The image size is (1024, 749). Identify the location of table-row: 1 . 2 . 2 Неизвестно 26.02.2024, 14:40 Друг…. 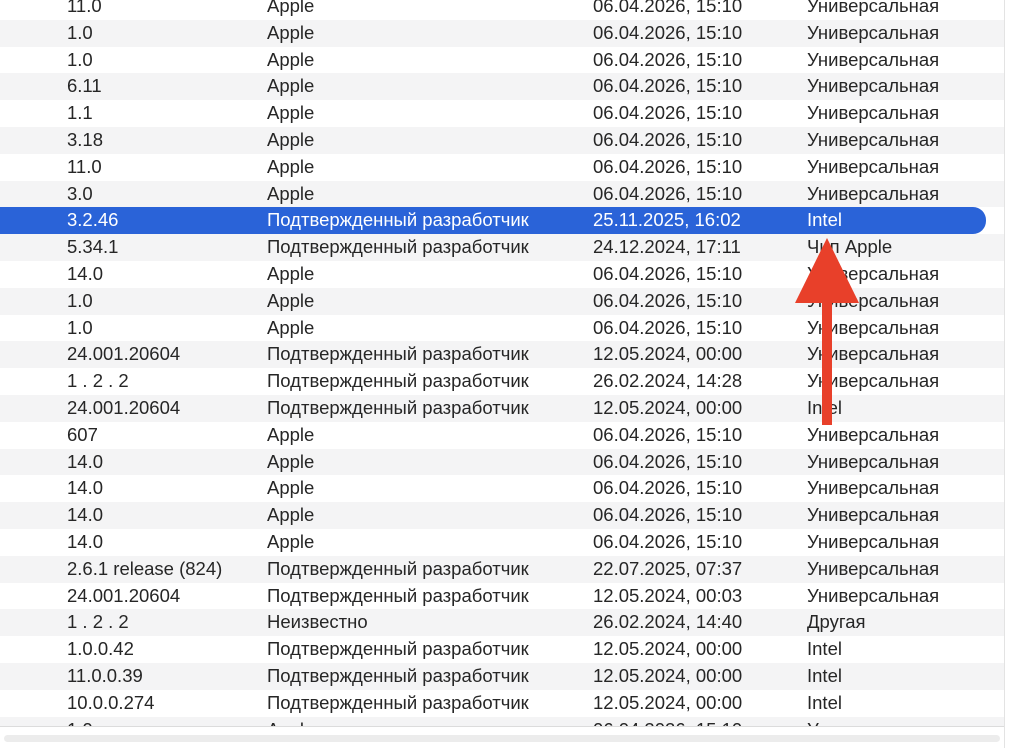
(502, 623).